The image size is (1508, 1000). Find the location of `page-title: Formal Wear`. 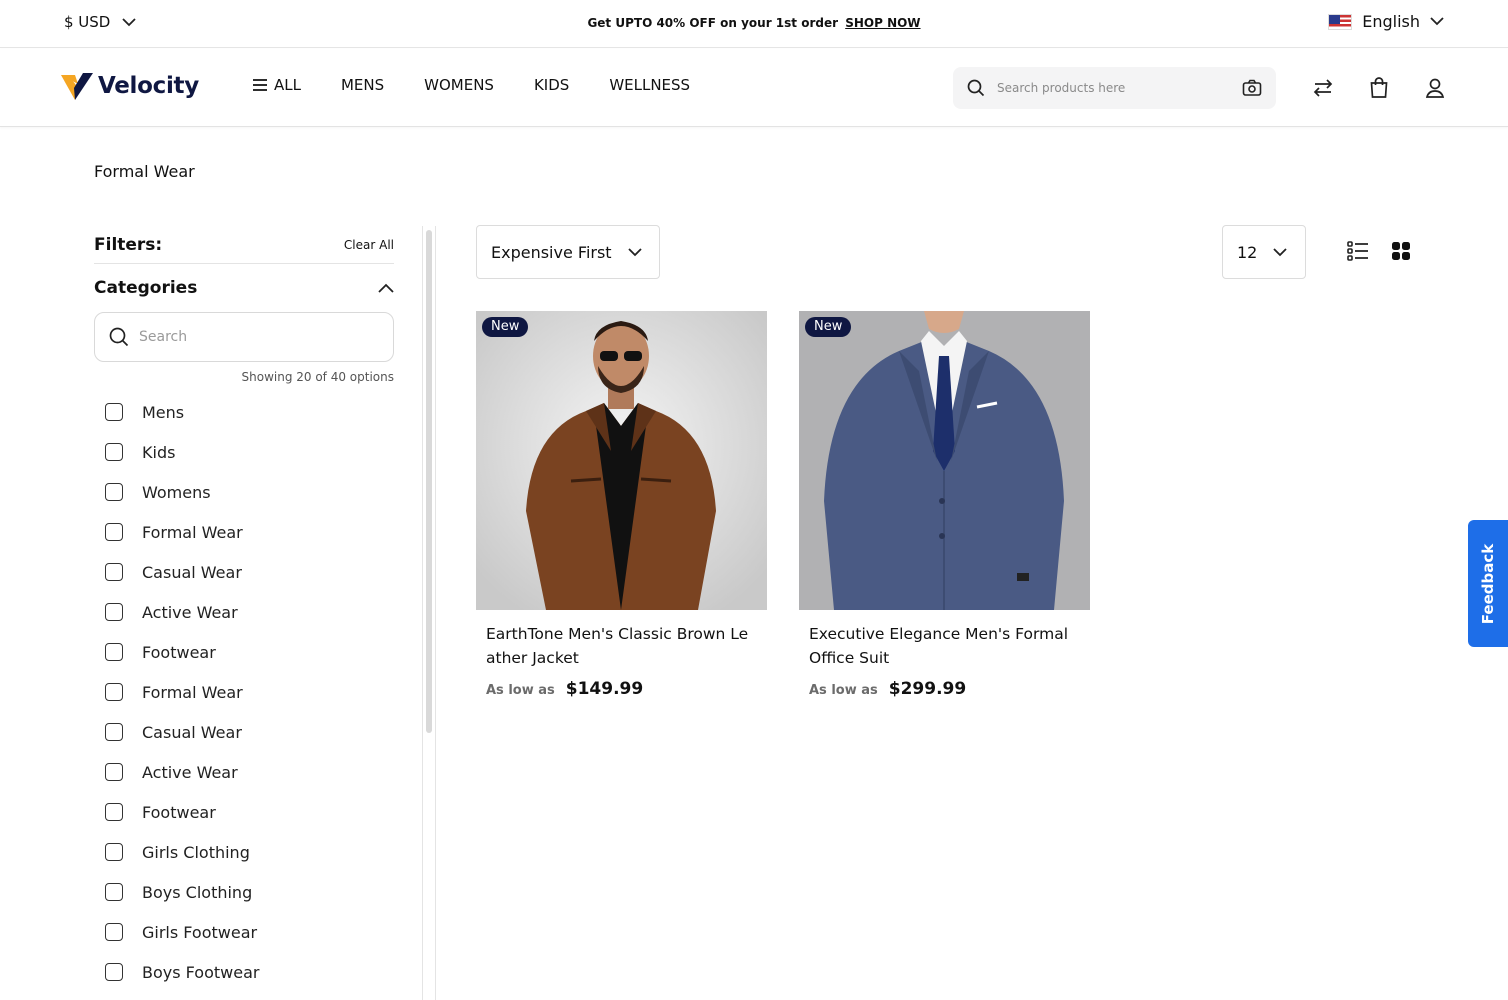

page-title: Formal Wear is located at coordinates (144, 171).